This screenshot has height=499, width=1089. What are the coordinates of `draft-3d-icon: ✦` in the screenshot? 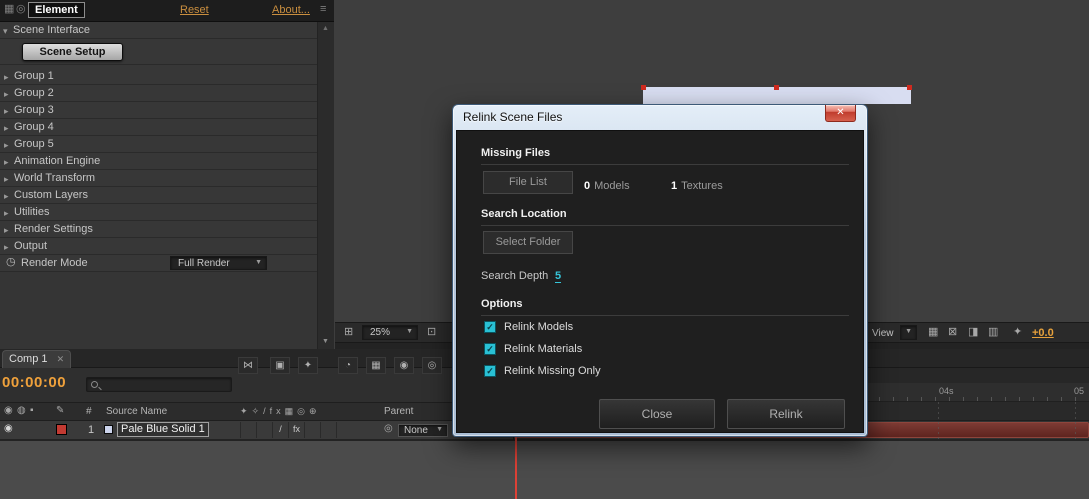 It's located at (308, 365).